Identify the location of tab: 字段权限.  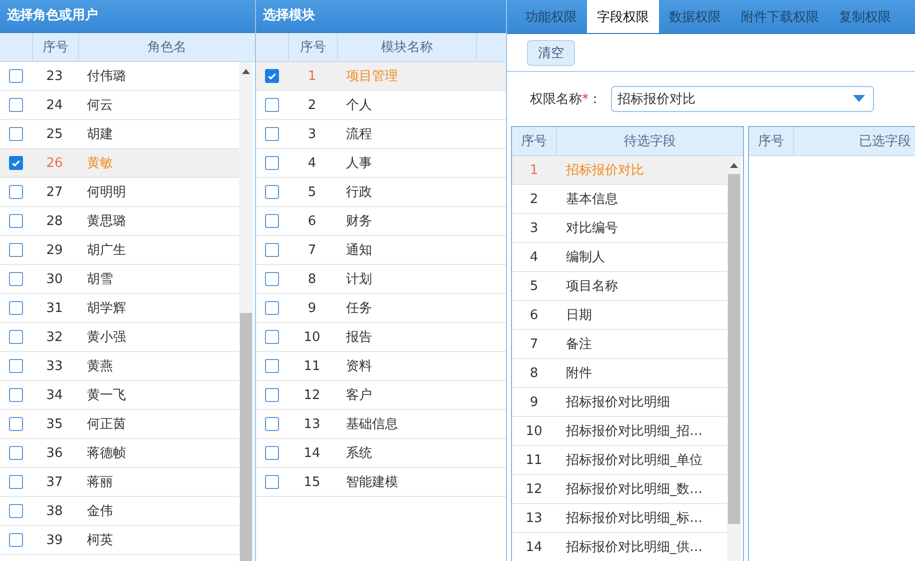
(623, 16).